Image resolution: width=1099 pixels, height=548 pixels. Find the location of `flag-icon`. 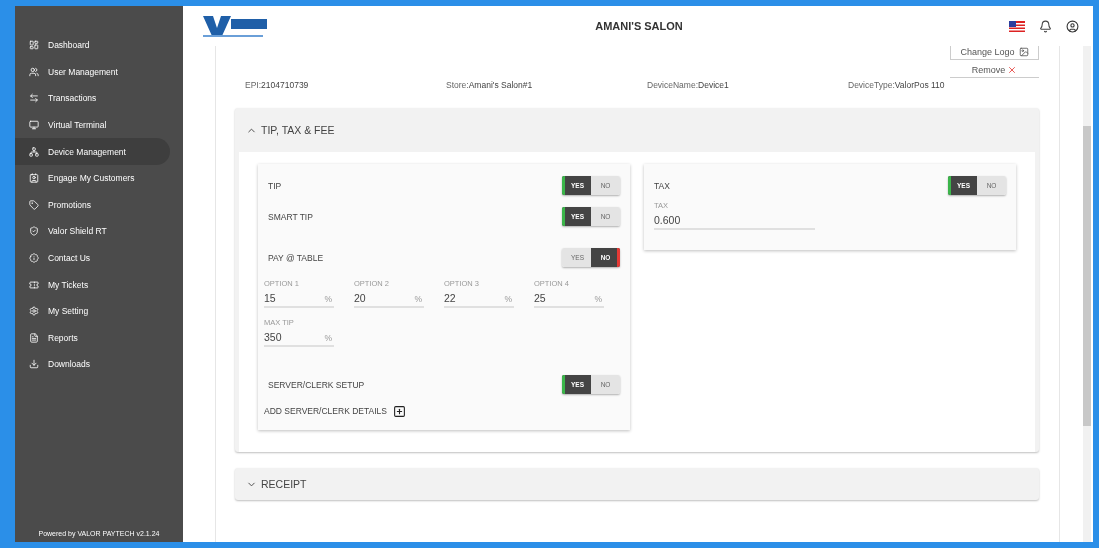

flag-icon is located at coordinates (1017, 26).